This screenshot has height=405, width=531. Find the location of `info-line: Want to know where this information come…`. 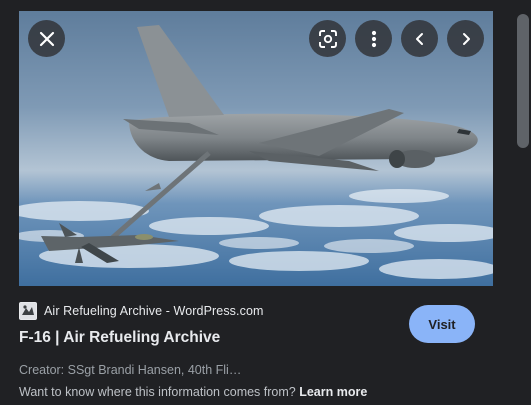

info-line: Want to know where this information come… is located at coordinates (193, 392).